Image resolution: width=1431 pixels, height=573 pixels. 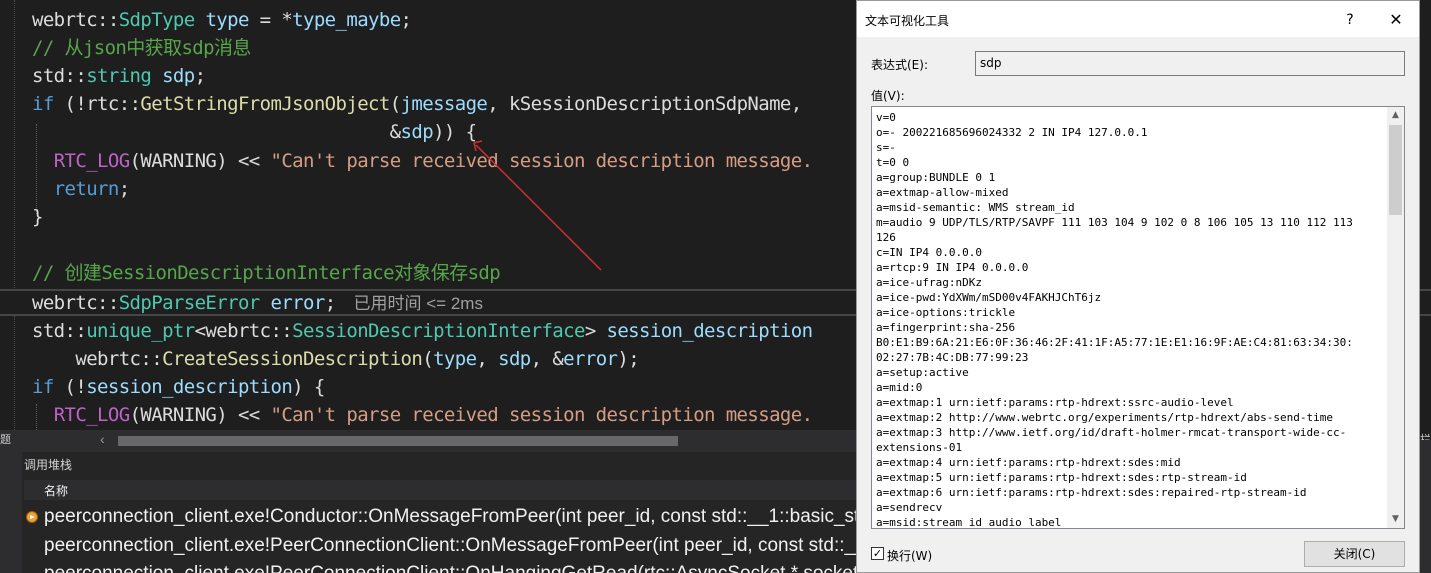 What do you see at coordinates (899, 65) in the screenshot?
I see `expression-label: 表达式(E):` at bounding box center [899, 65].